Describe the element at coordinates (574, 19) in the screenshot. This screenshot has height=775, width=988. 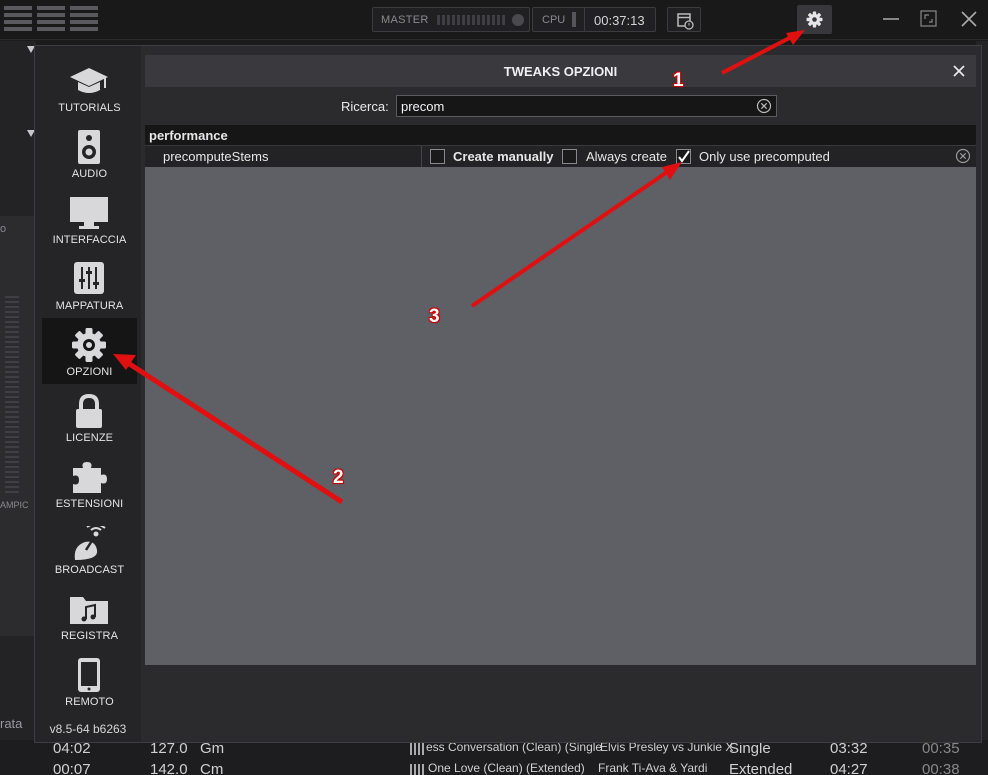
I see `cpu-meter` at that location.